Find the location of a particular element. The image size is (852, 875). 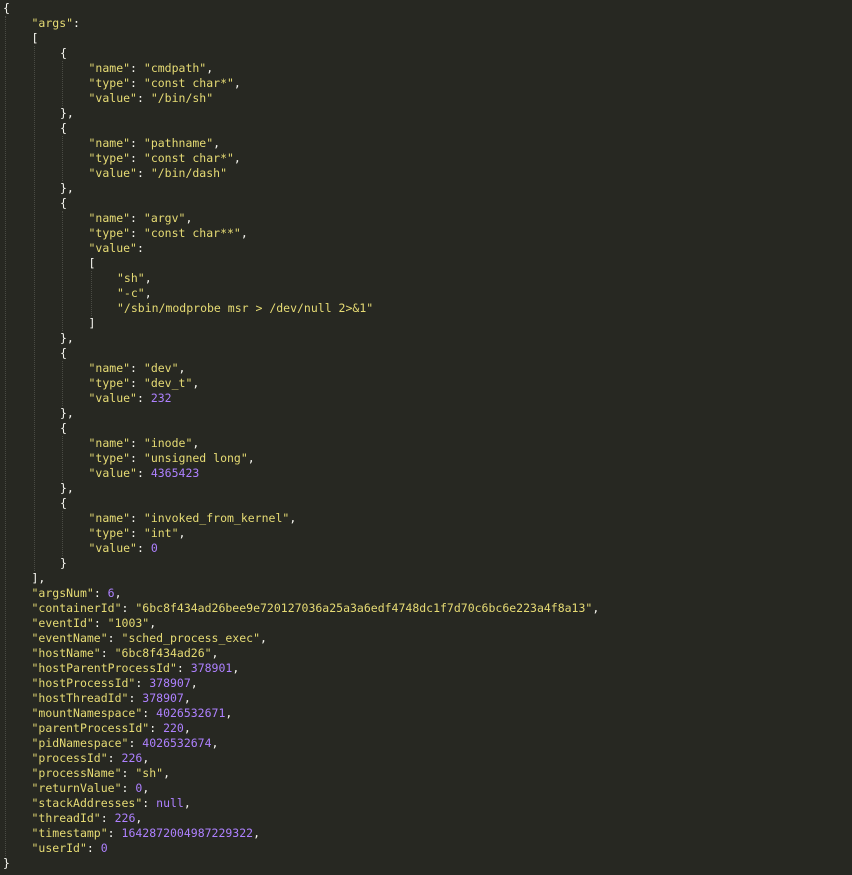

json-string-value: "sched_process_exec" is located at coordinates (191, 638).